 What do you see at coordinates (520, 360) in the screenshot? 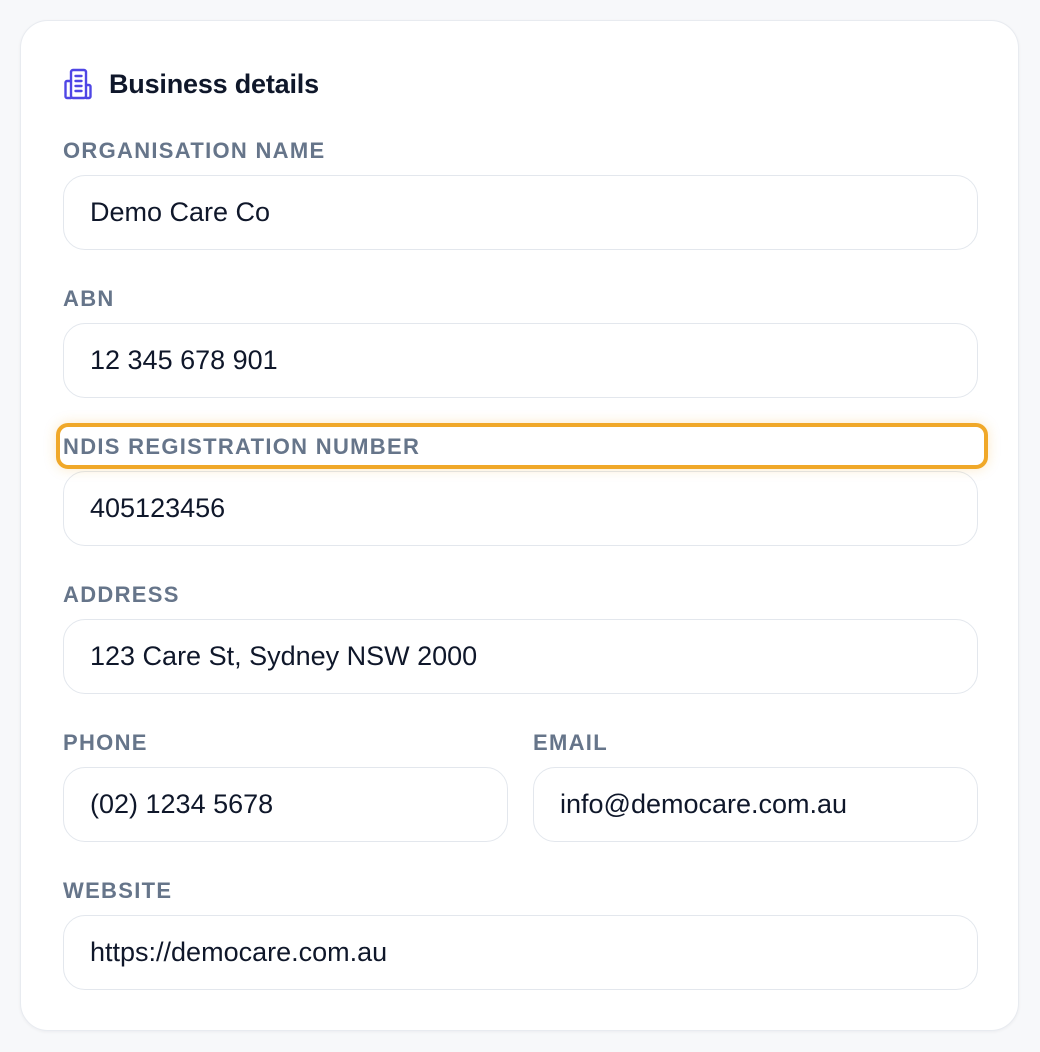
I see `abn-input` at bounding box center [520, 360].